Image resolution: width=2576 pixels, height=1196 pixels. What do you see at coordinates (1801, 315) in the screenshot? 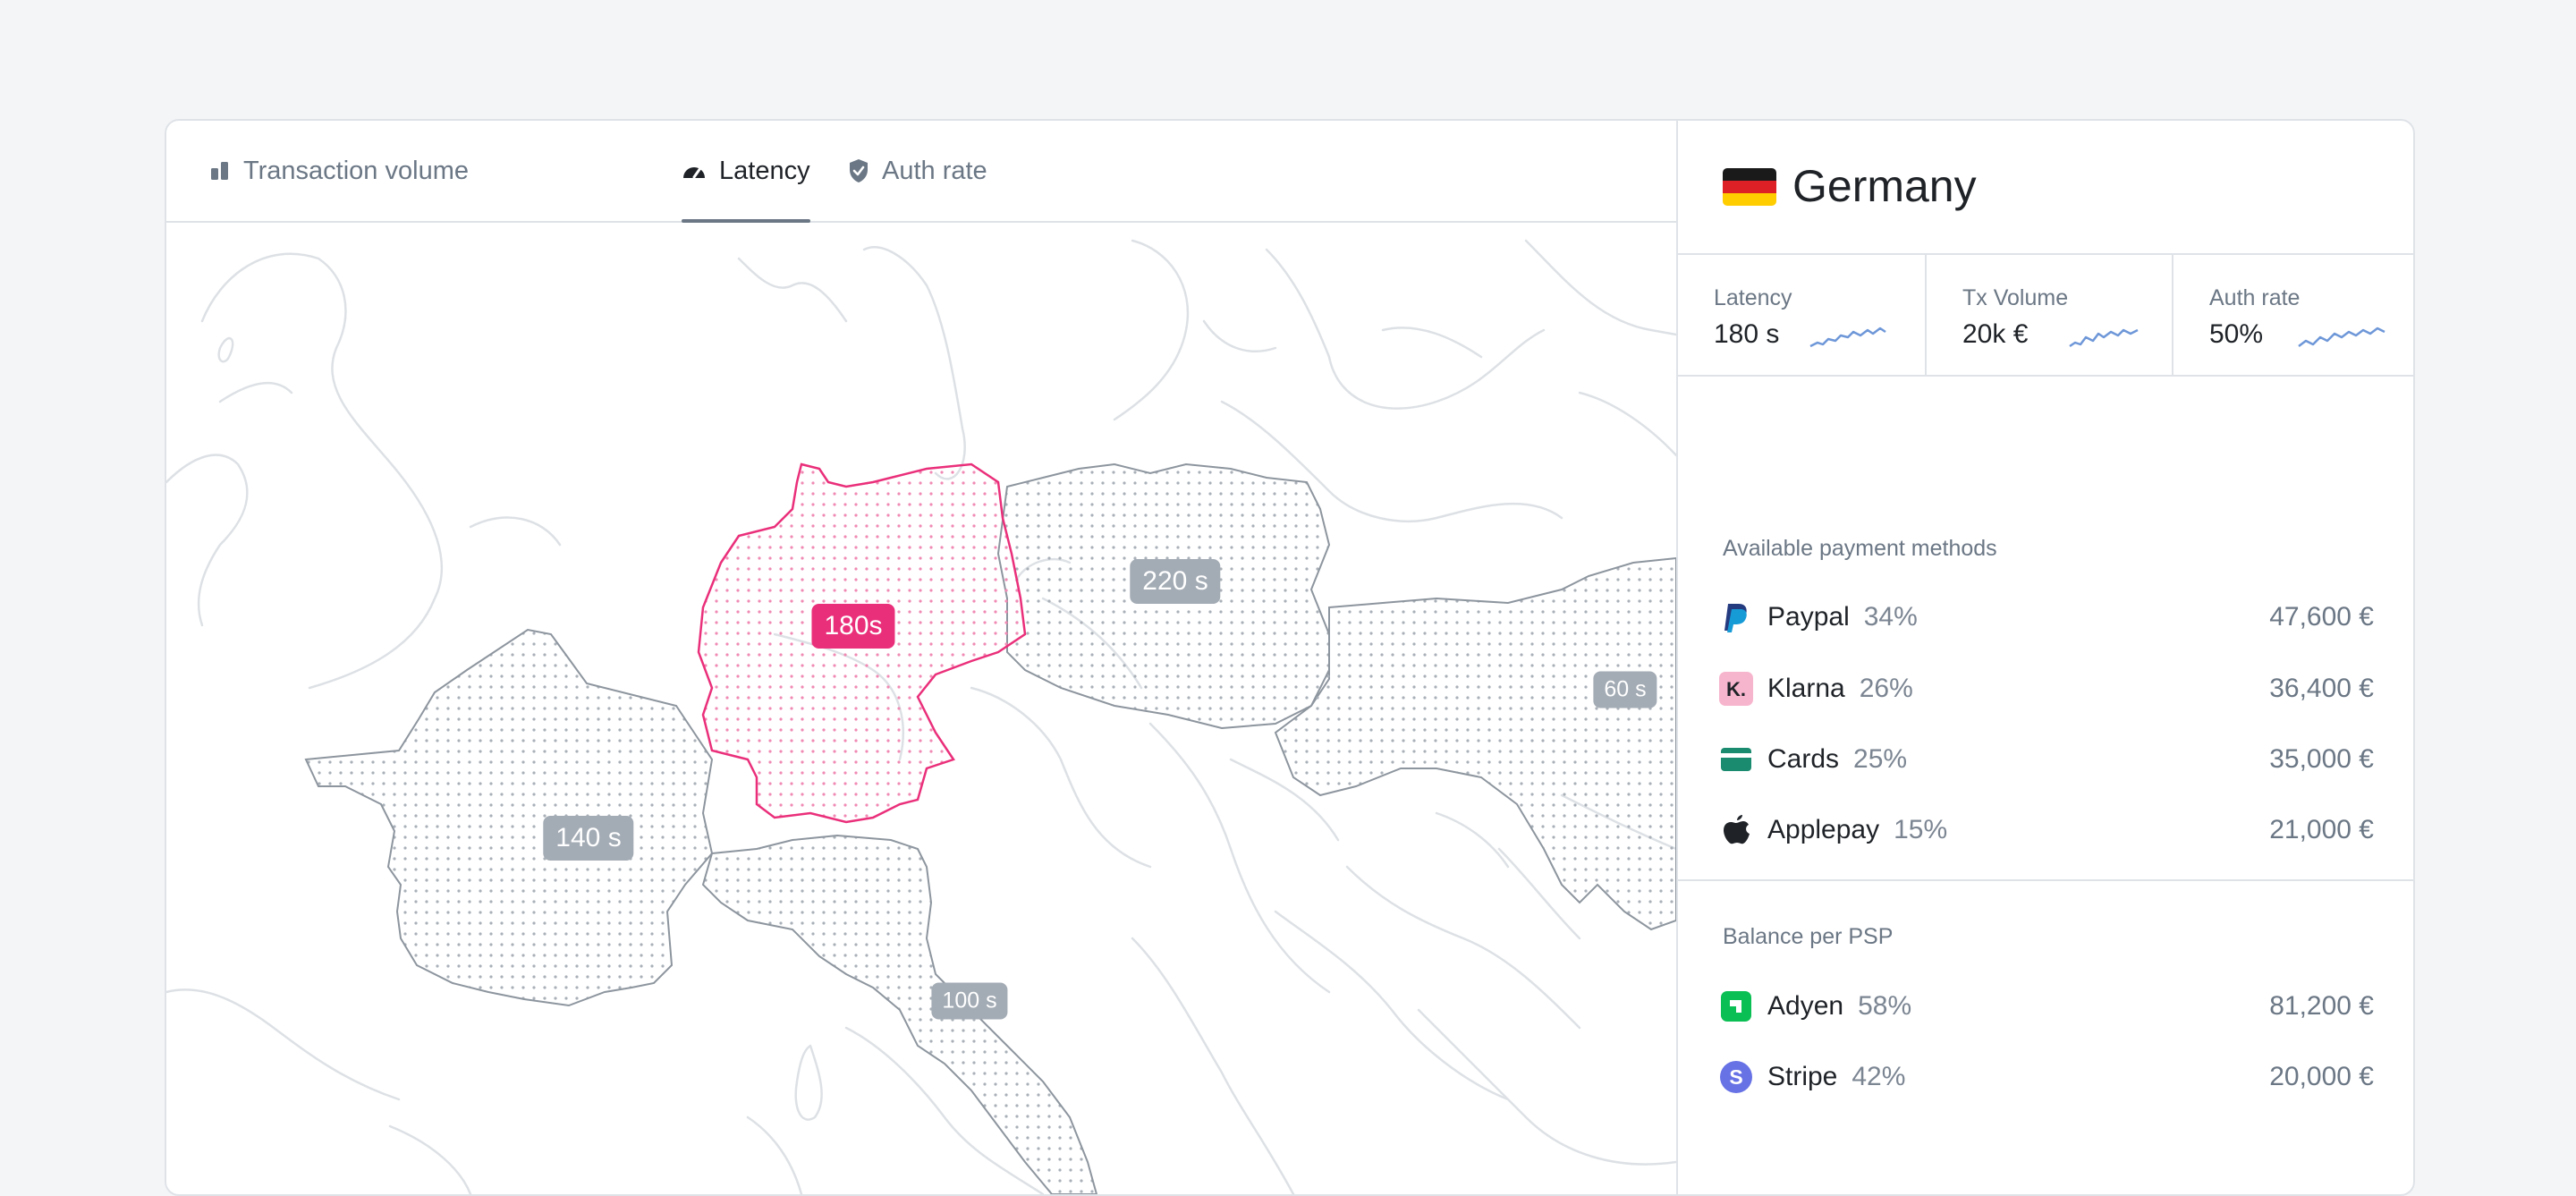
I see `metric-latency: Latency 180 s` at bounding box center [1801, 315].